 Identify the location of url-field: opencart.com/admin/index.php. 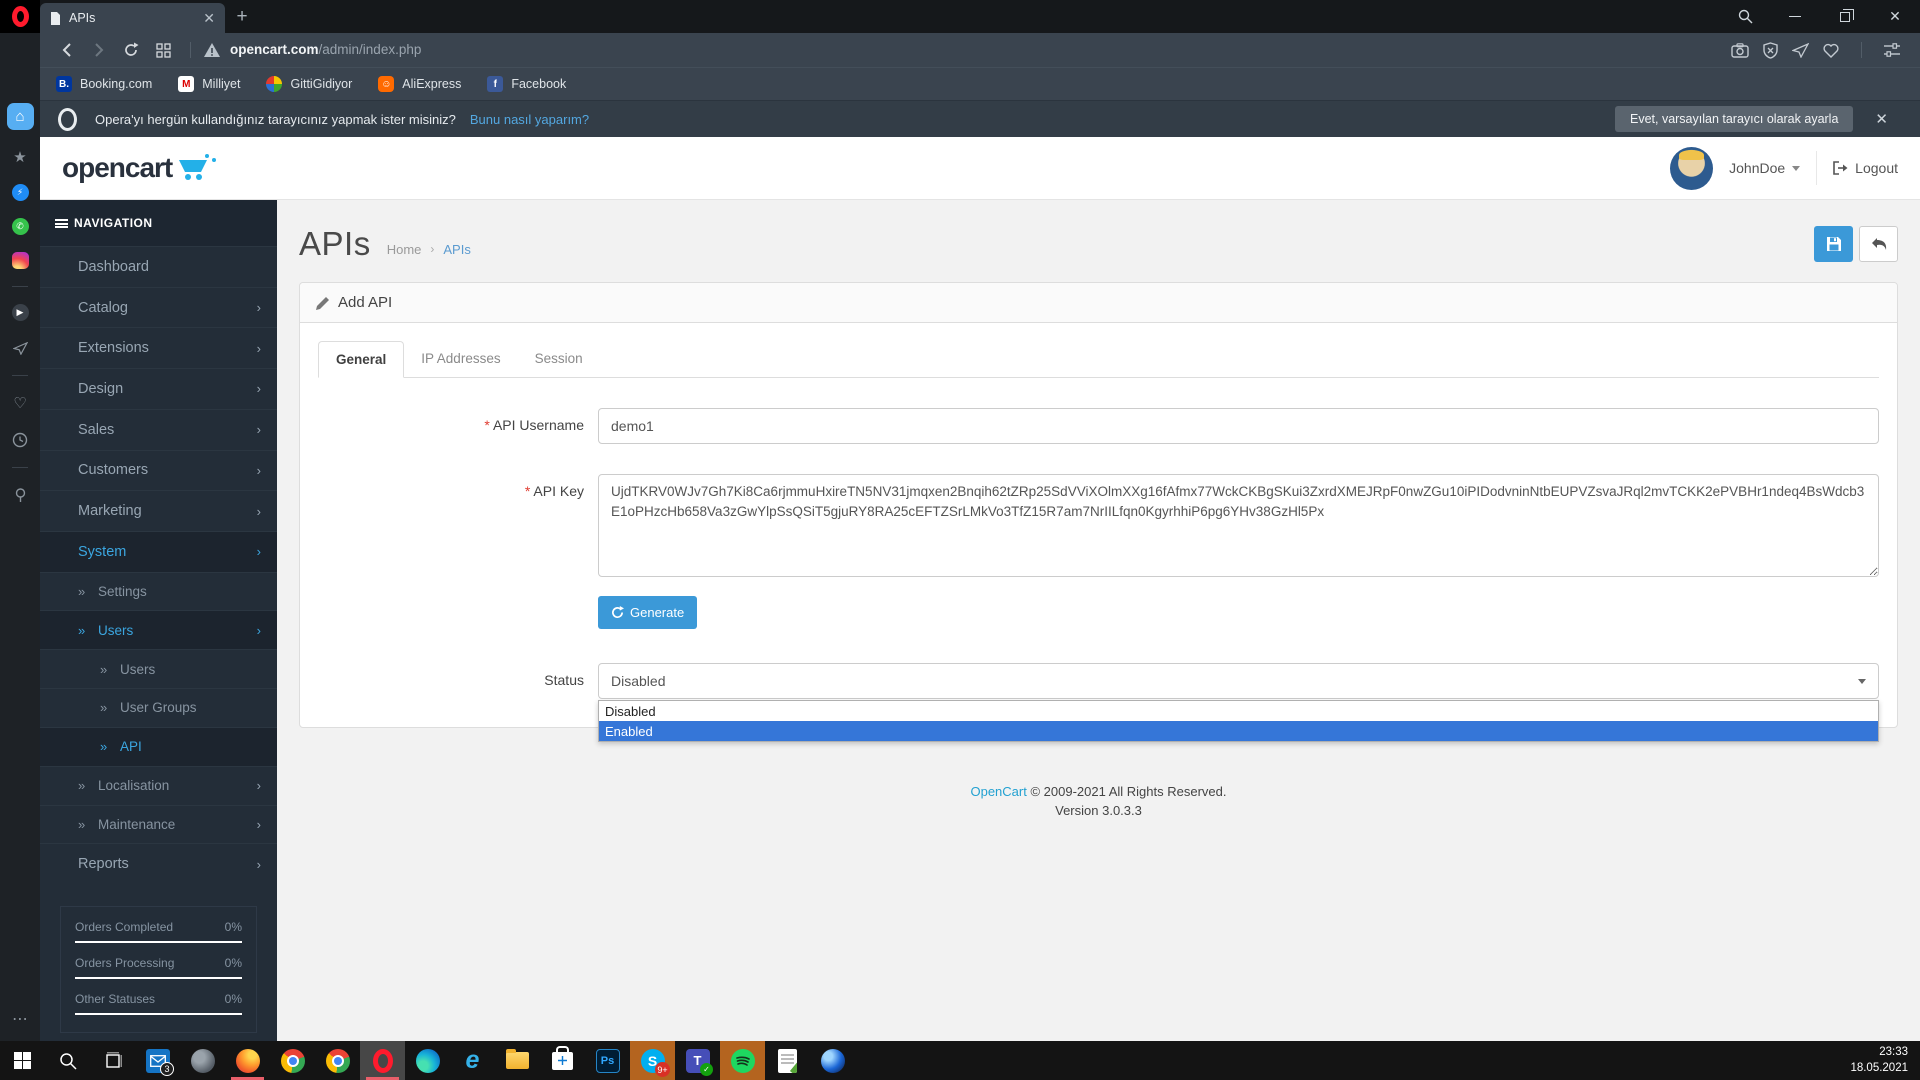
(967, 50).